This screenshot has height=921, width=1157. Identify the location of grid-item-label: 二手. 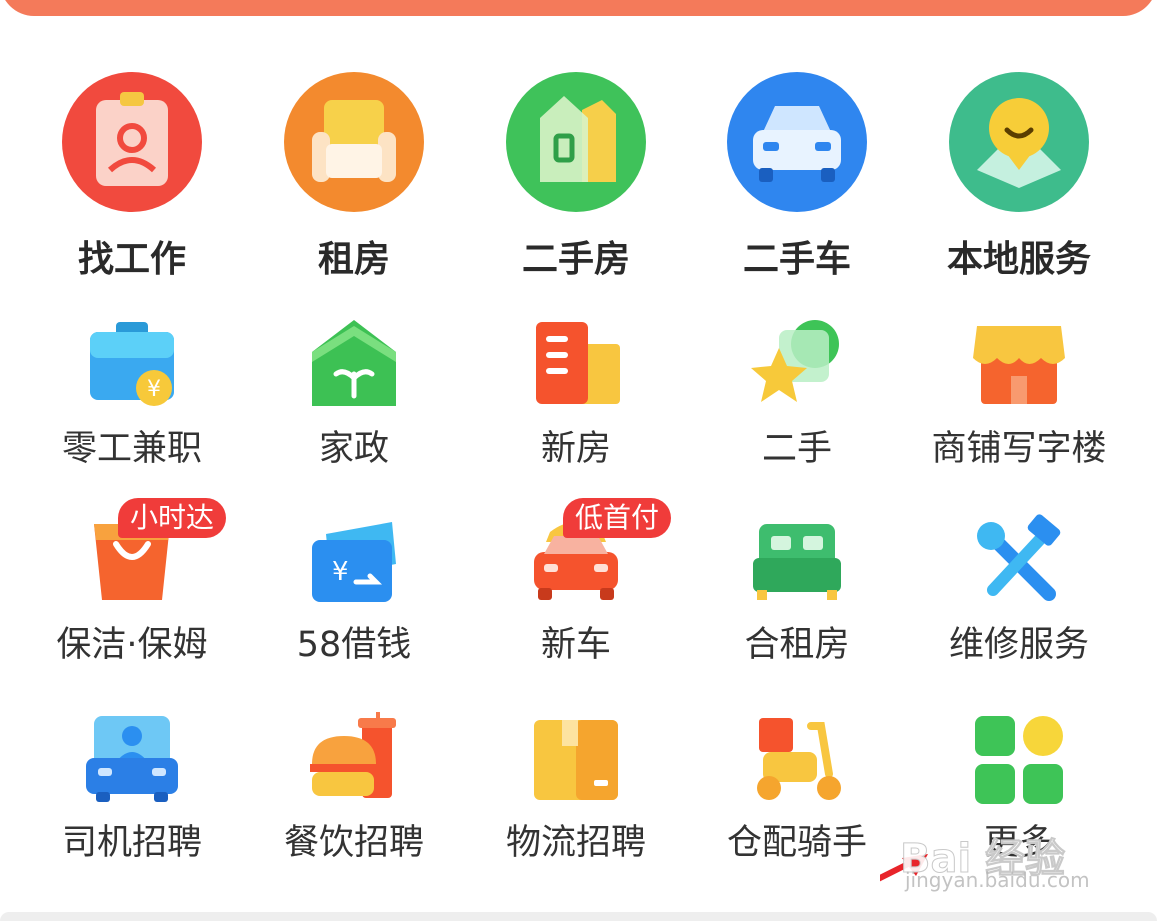
(796, 449).